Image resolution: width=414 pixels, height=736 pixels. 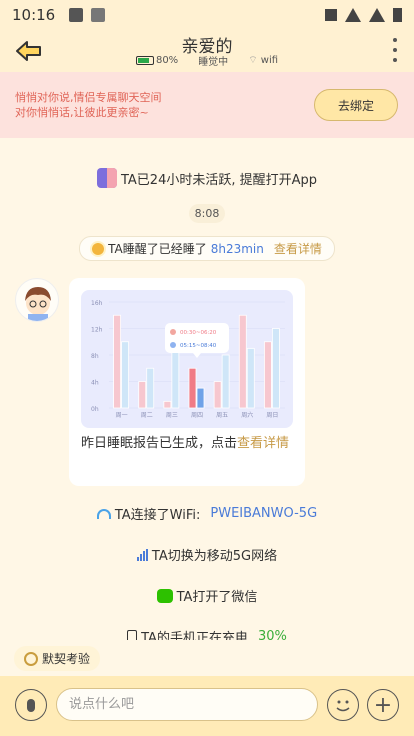 What do you see at coordinates (198, 333) in the screenshot?
I see `tooltip-time-1: 00:30~06:20` at bounding box center [198, 333].